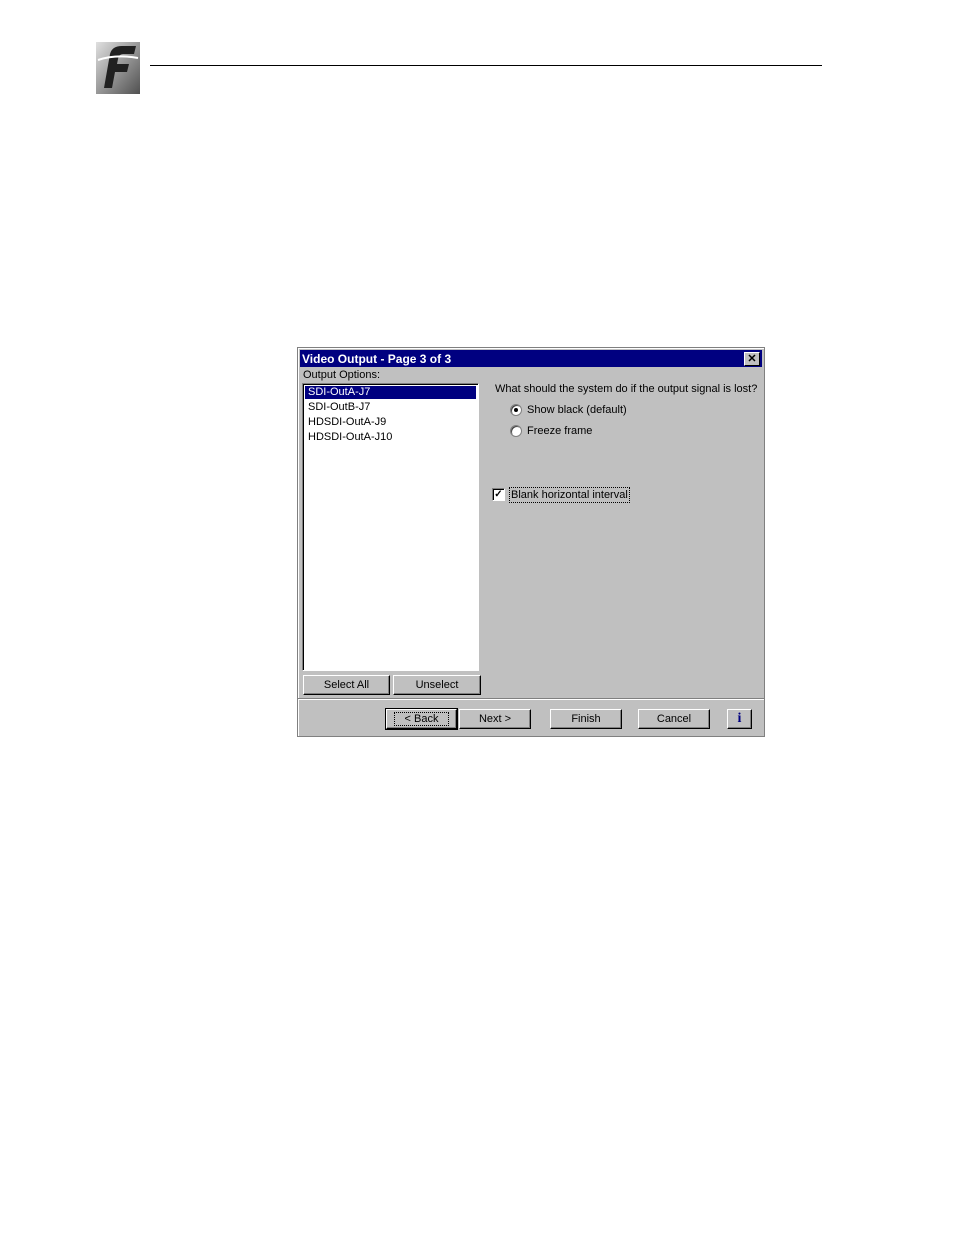 The width and height of the screenshot is (954, 1235). Describe the element at coordinates (390, 437) in the screenshot. I see `list-item-hdsdi-outa-j10: HDSDI-OutA-J10` at that location.